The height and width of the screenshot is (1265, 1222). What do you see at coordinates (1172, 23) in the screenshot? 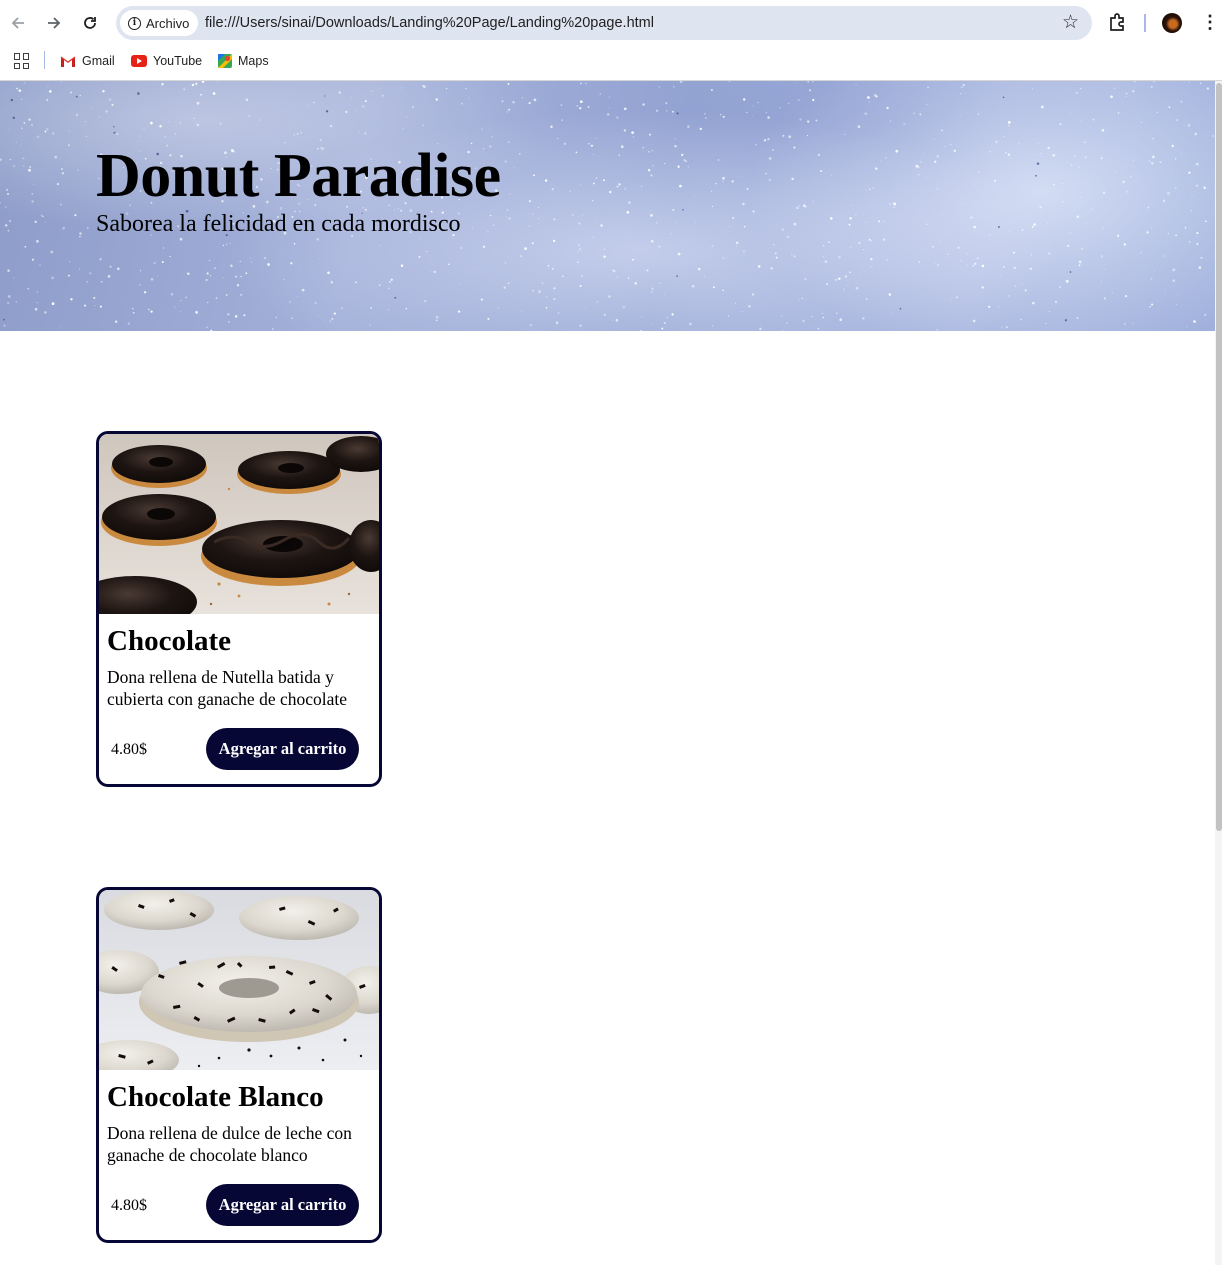
I see `profile-avatar` at bounding box center [1172, 23].